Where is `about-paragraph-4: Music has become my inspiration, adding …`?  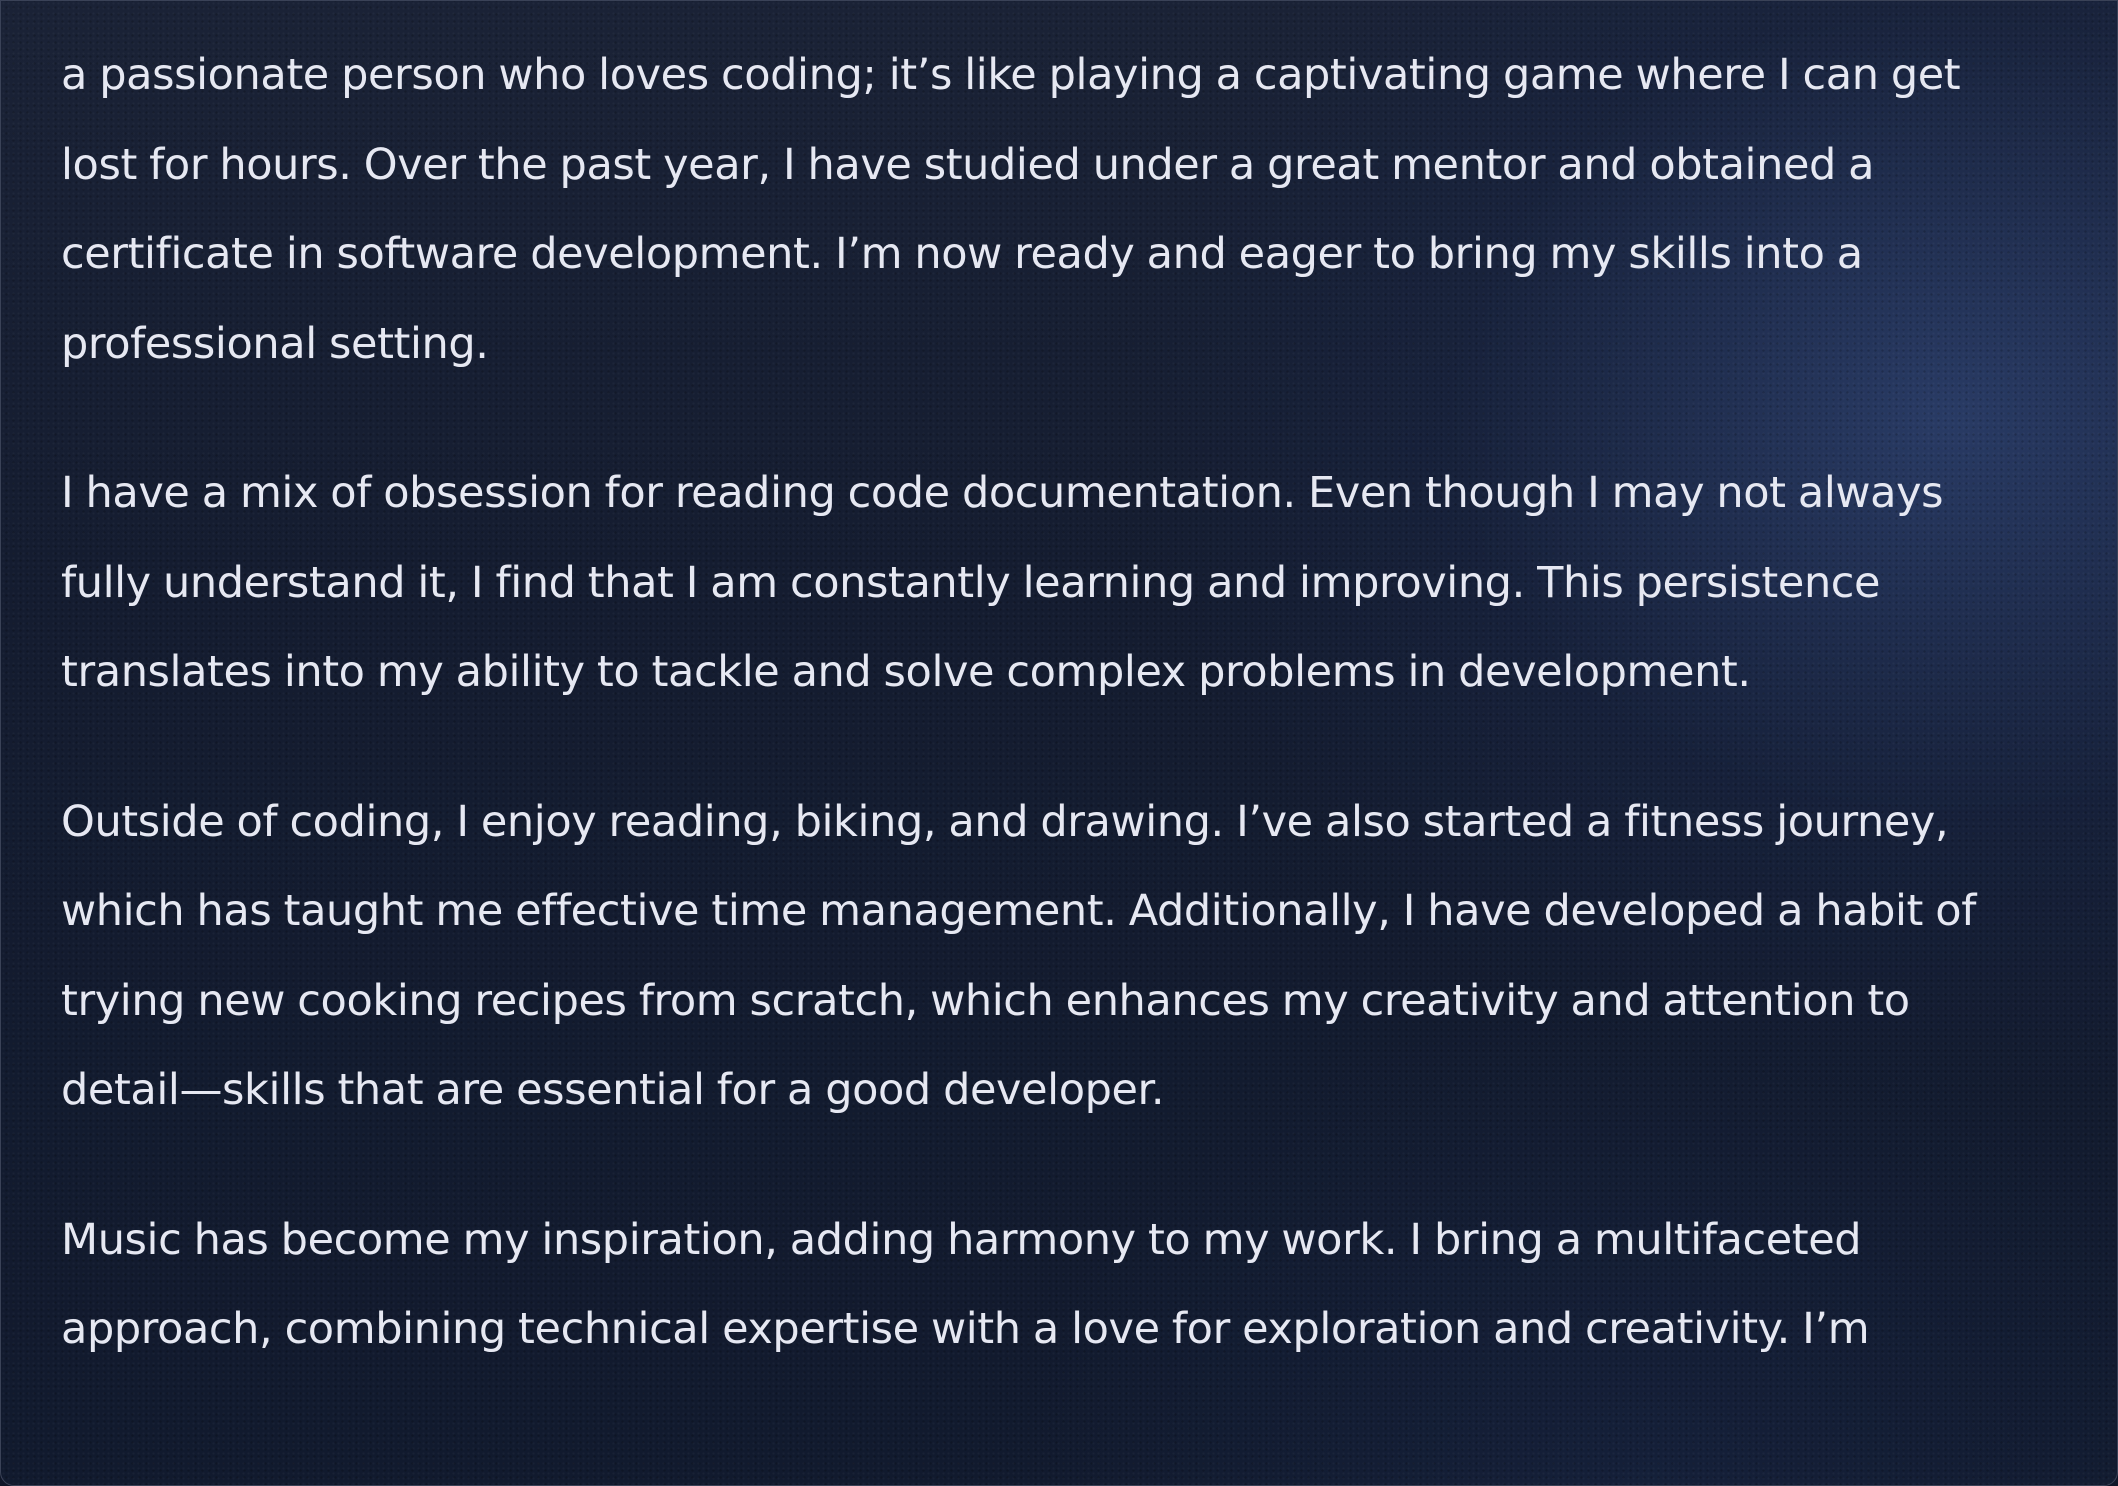 about-paragraph-4: Music has become my inspiration, adding … is located at coordinates (965, 1284).